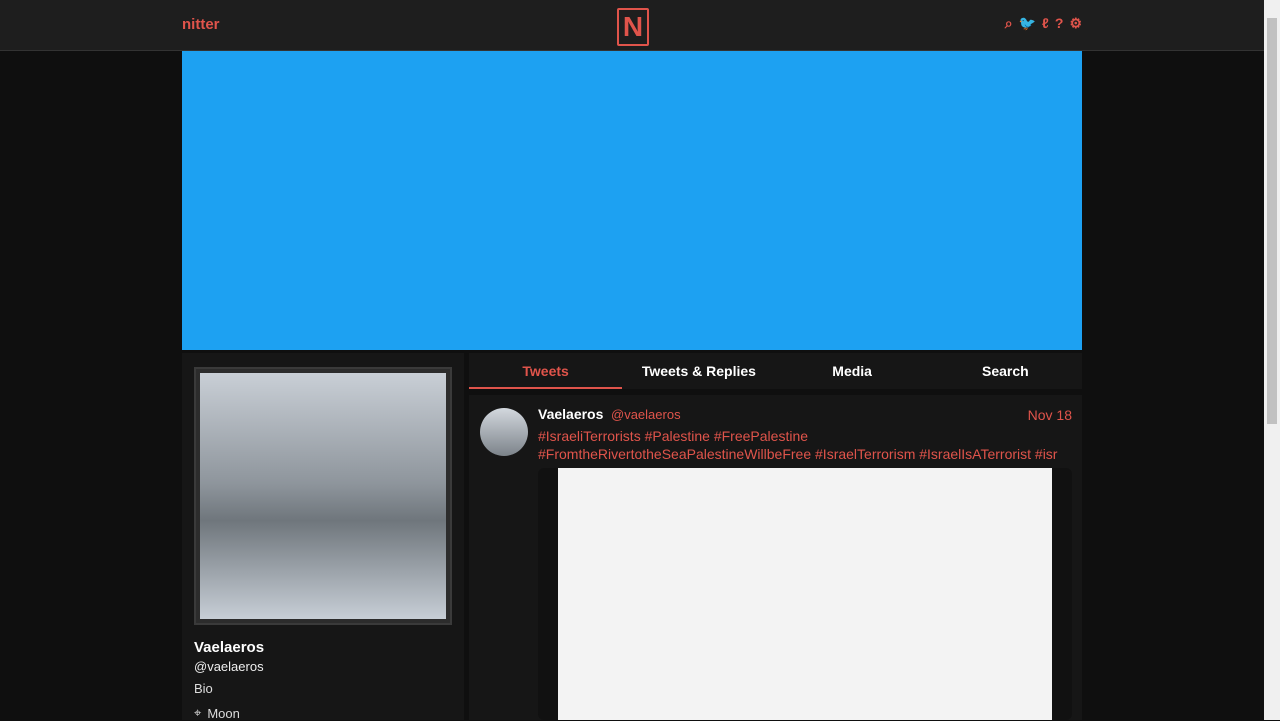  I want to click on profile-card: Vaelaeros @vaelaeros Bio ⌖ Moon, so click(323, 537).